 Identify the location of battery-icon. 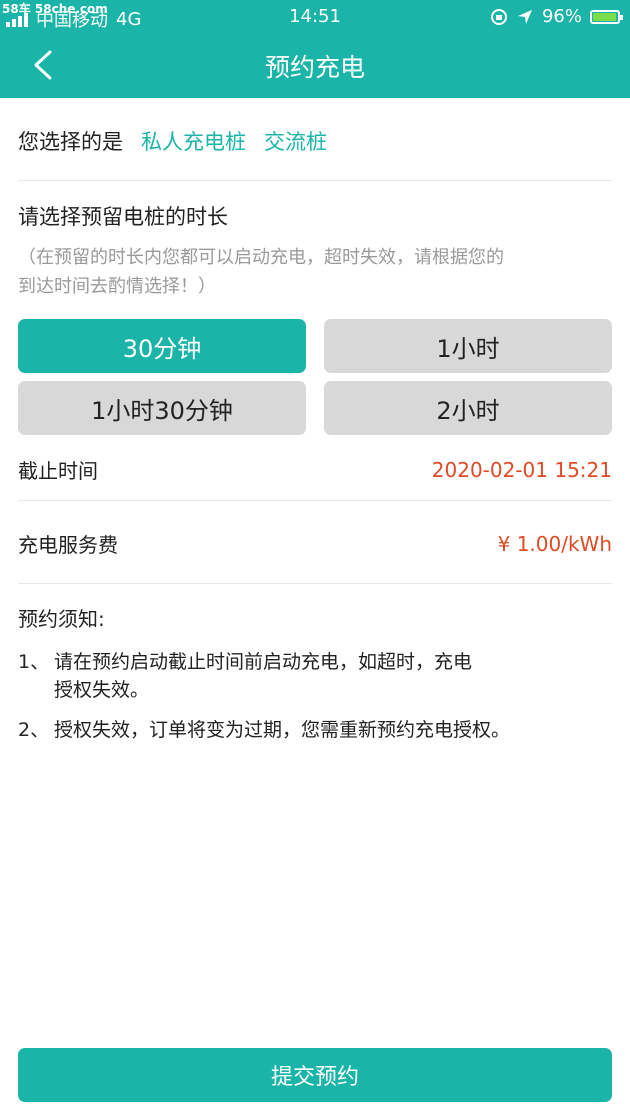
(606, 16).